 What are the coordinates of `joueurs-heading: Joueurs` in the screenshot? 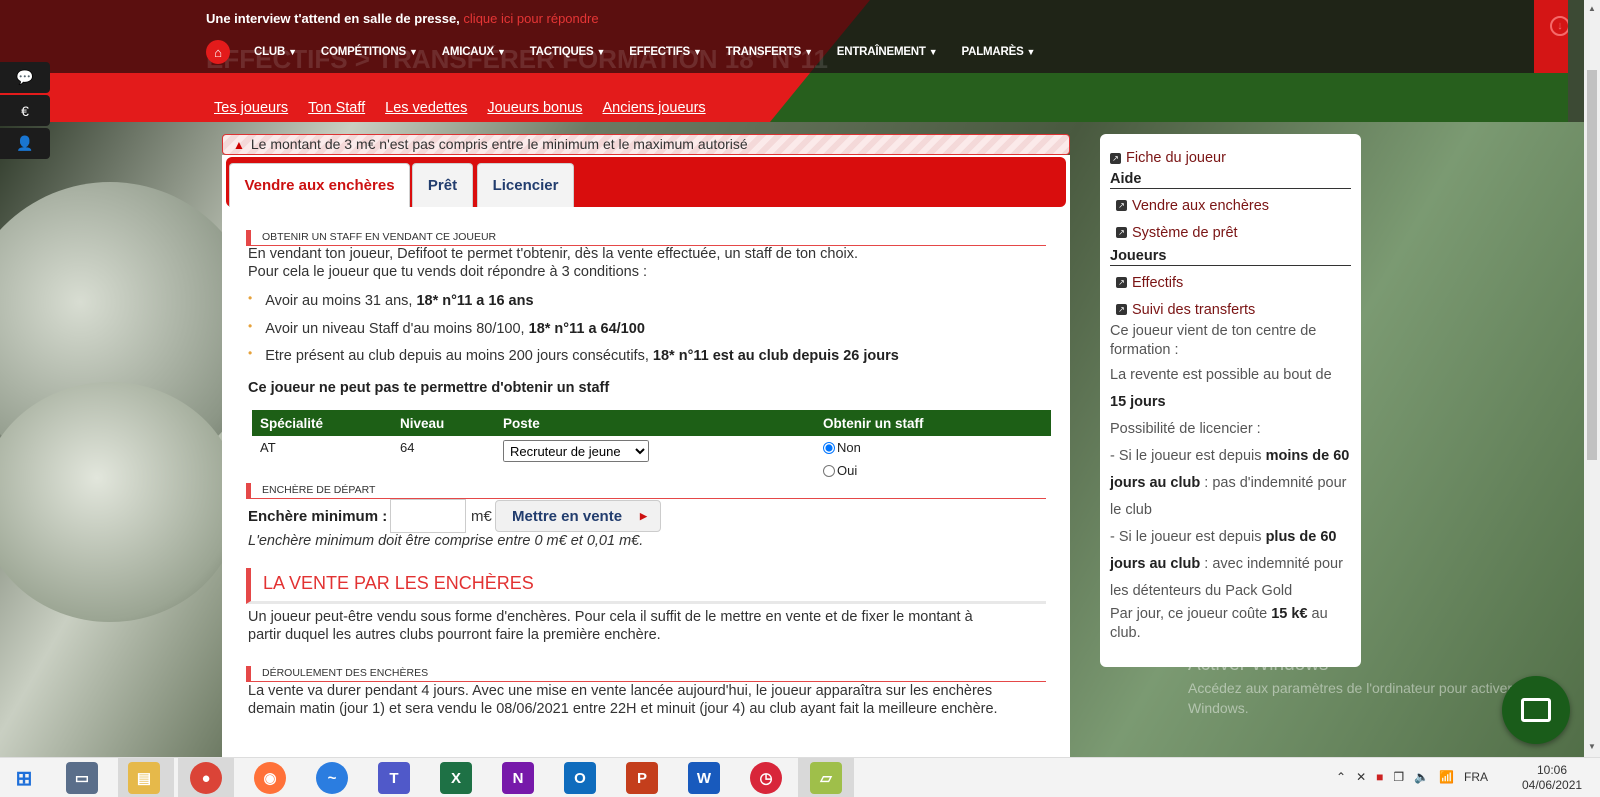 It's located at (1230, 256).